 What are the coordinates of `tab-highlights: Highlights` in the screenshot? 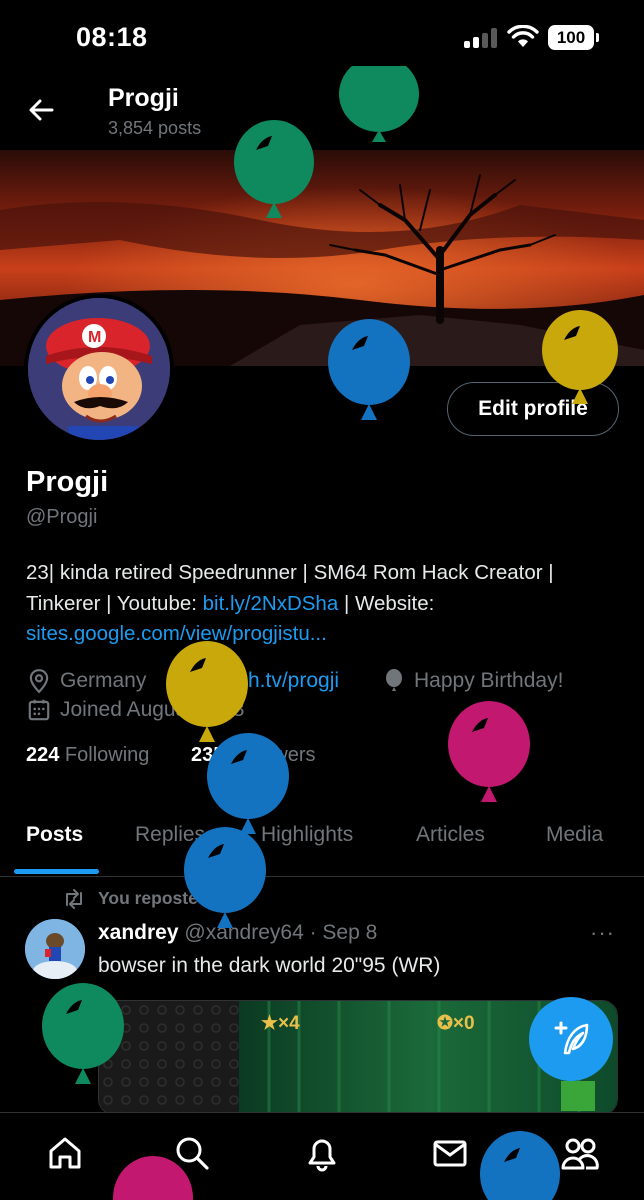 It's located at (307, 835).